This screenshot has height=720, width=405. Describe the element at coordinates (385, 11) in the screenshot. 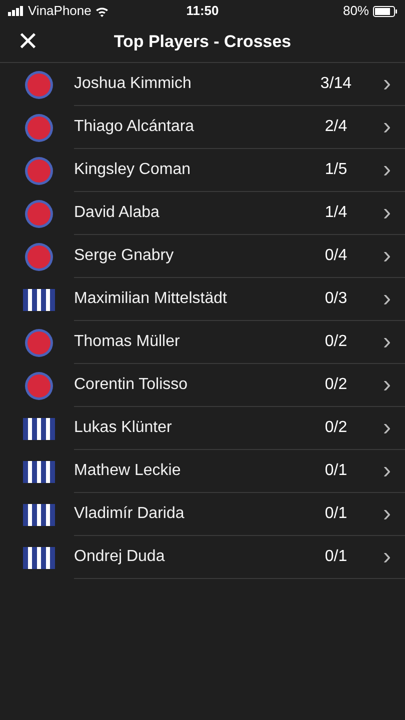

I see `battery-icon` at that location.